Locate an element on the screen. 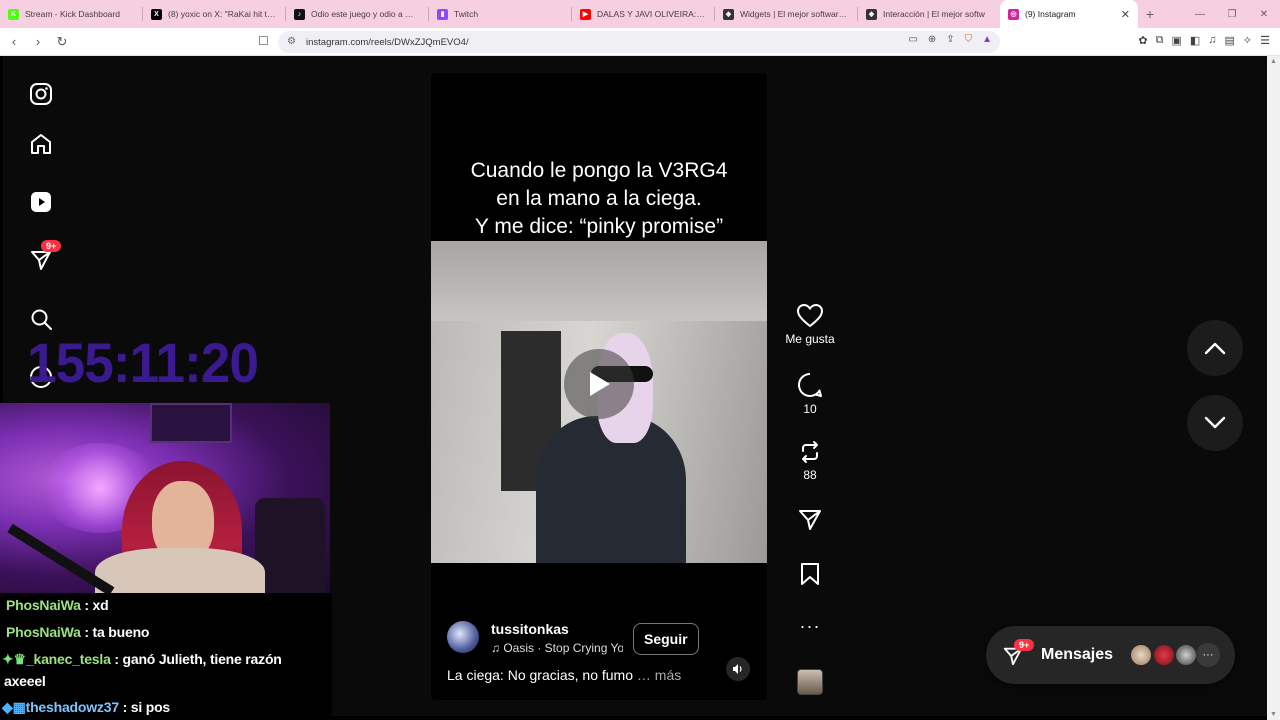 The height and width of the screenshot is (720, 1280). share-icon: ⇪ is located at coordinates (950, 39).